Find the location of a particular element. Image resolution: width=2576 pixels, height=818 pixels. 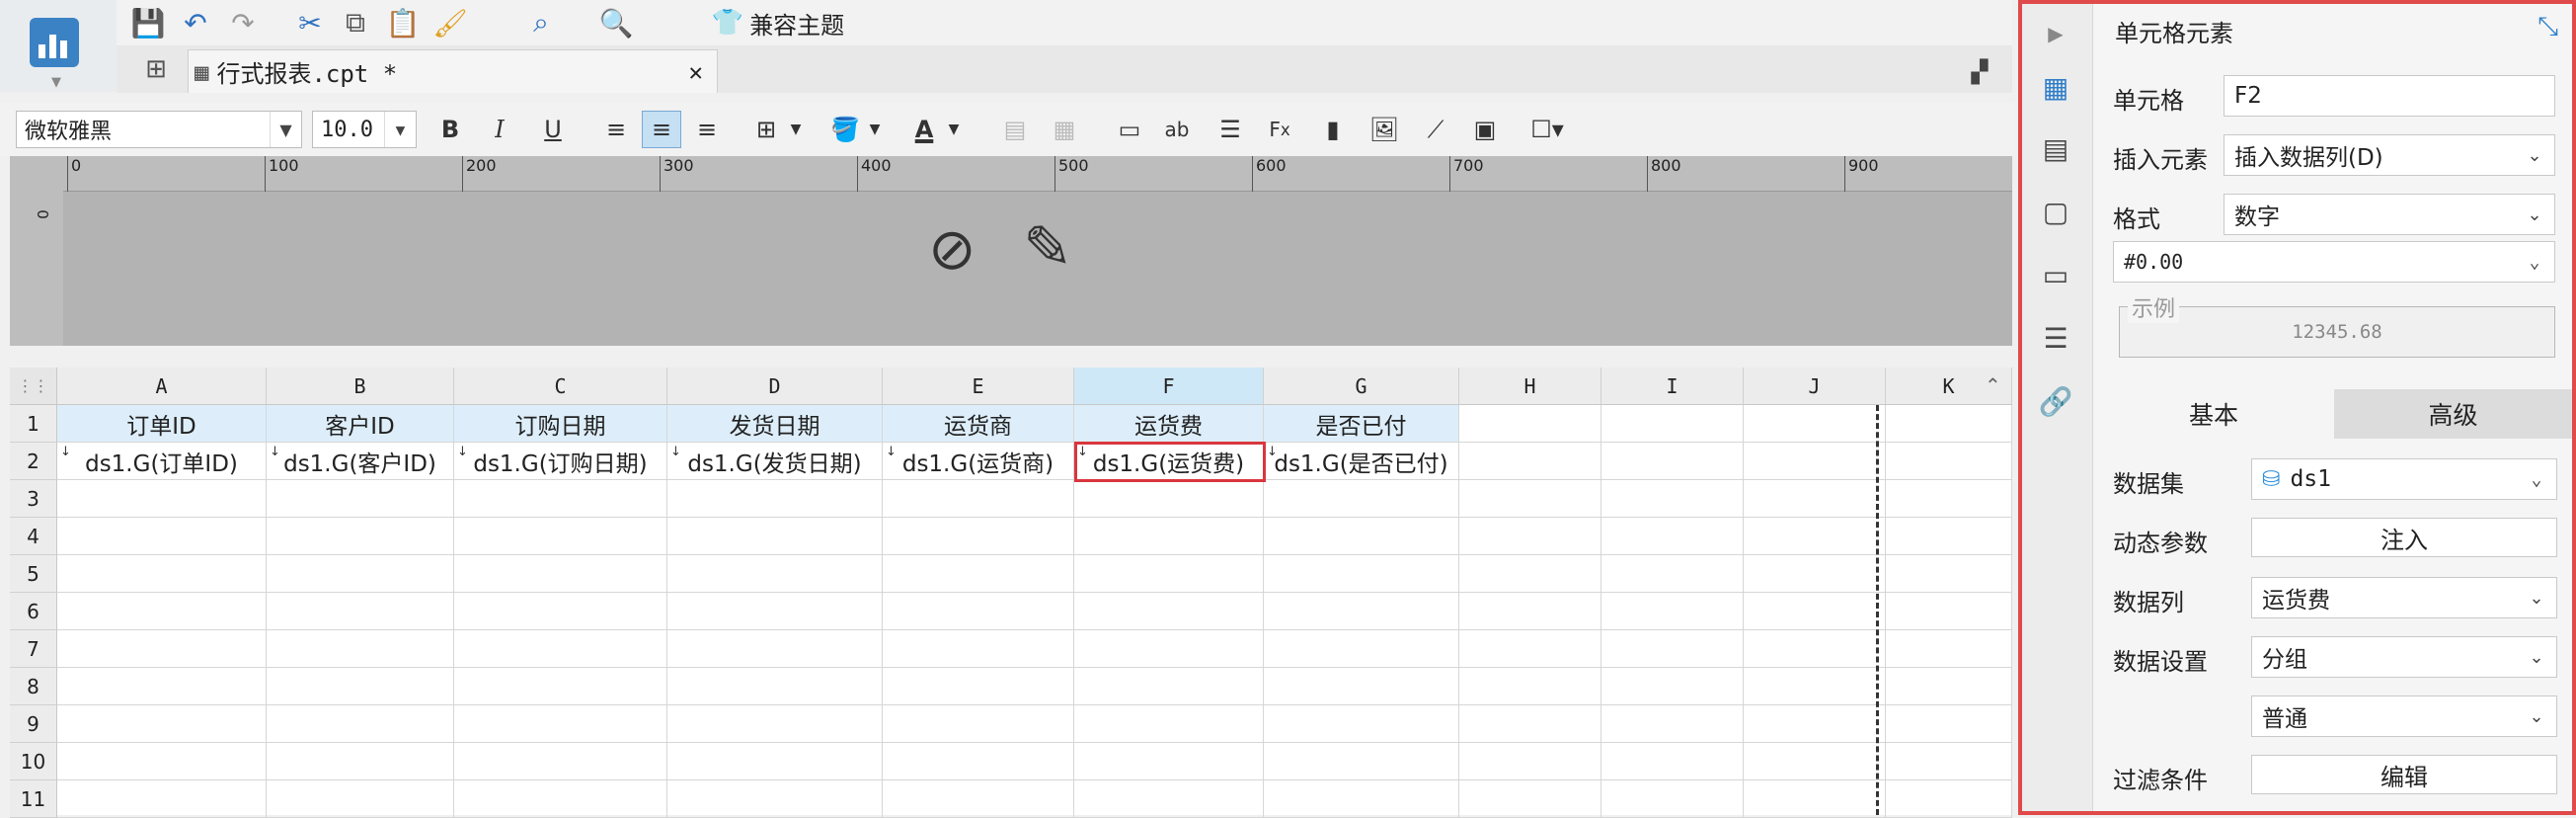

row-header: 4 is located at coordinates (33, 536).